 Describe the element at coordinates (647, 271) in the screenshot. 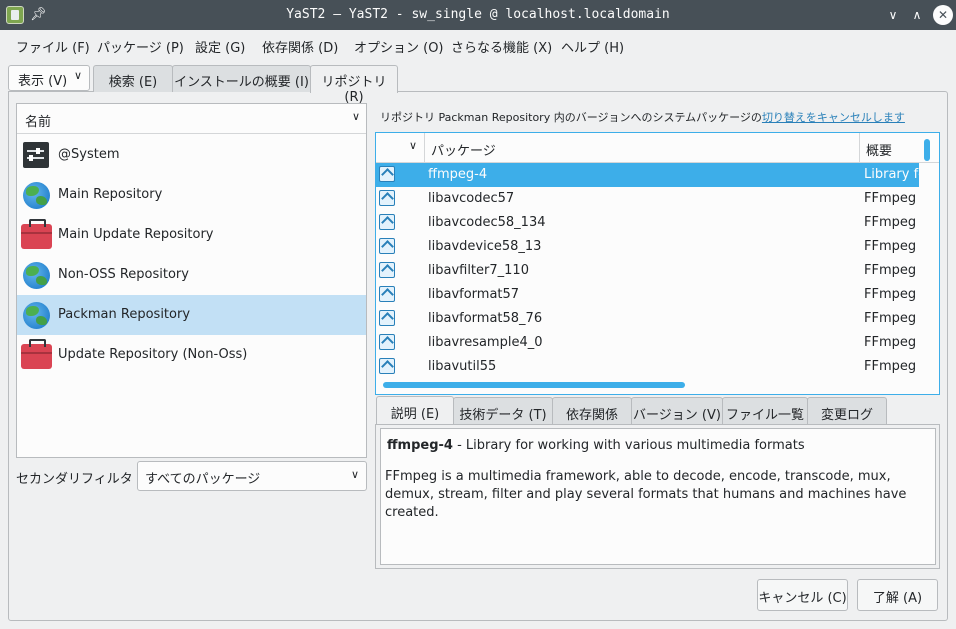

I see `table-row: libavfilter7_110 FFmpeg a` at that location.